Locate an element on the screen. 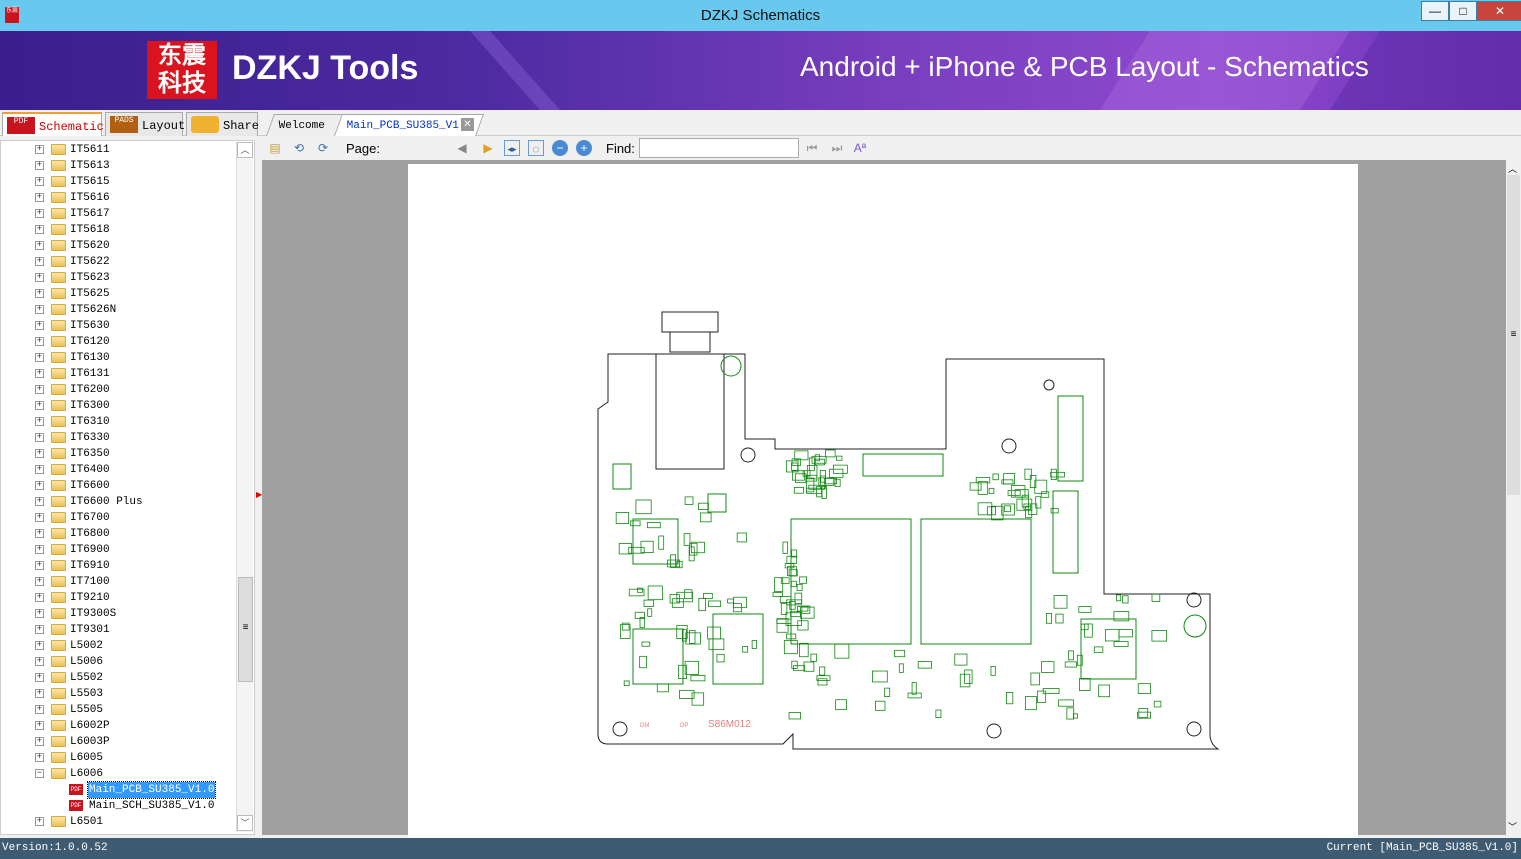 The image size is (1521, 859). tree-folder: + L5502 is located at coordinates (119, 678).